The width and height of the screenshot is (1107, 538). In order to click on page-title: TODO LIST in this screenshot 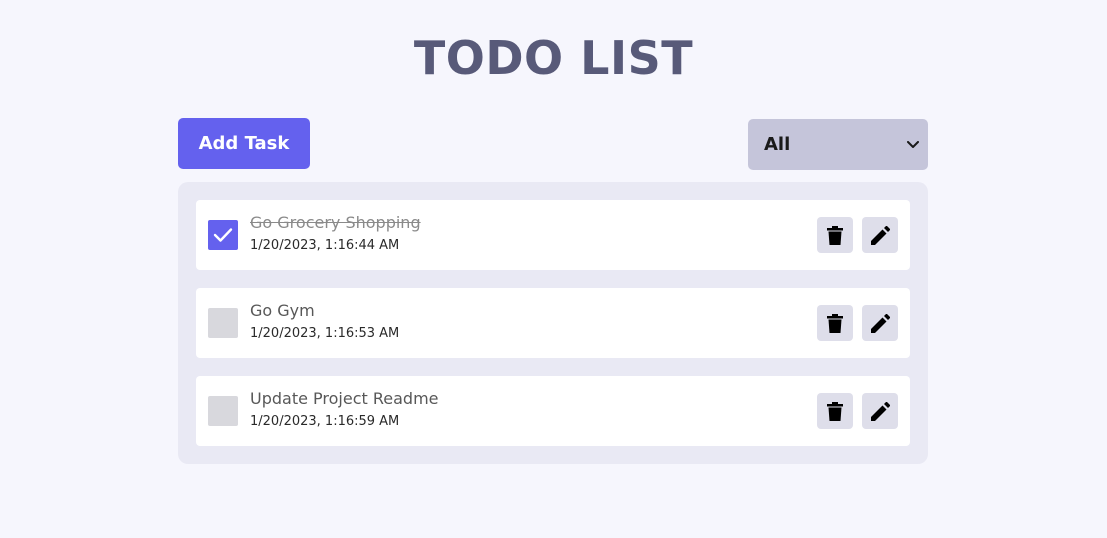, I will do `click(553, 58)`.